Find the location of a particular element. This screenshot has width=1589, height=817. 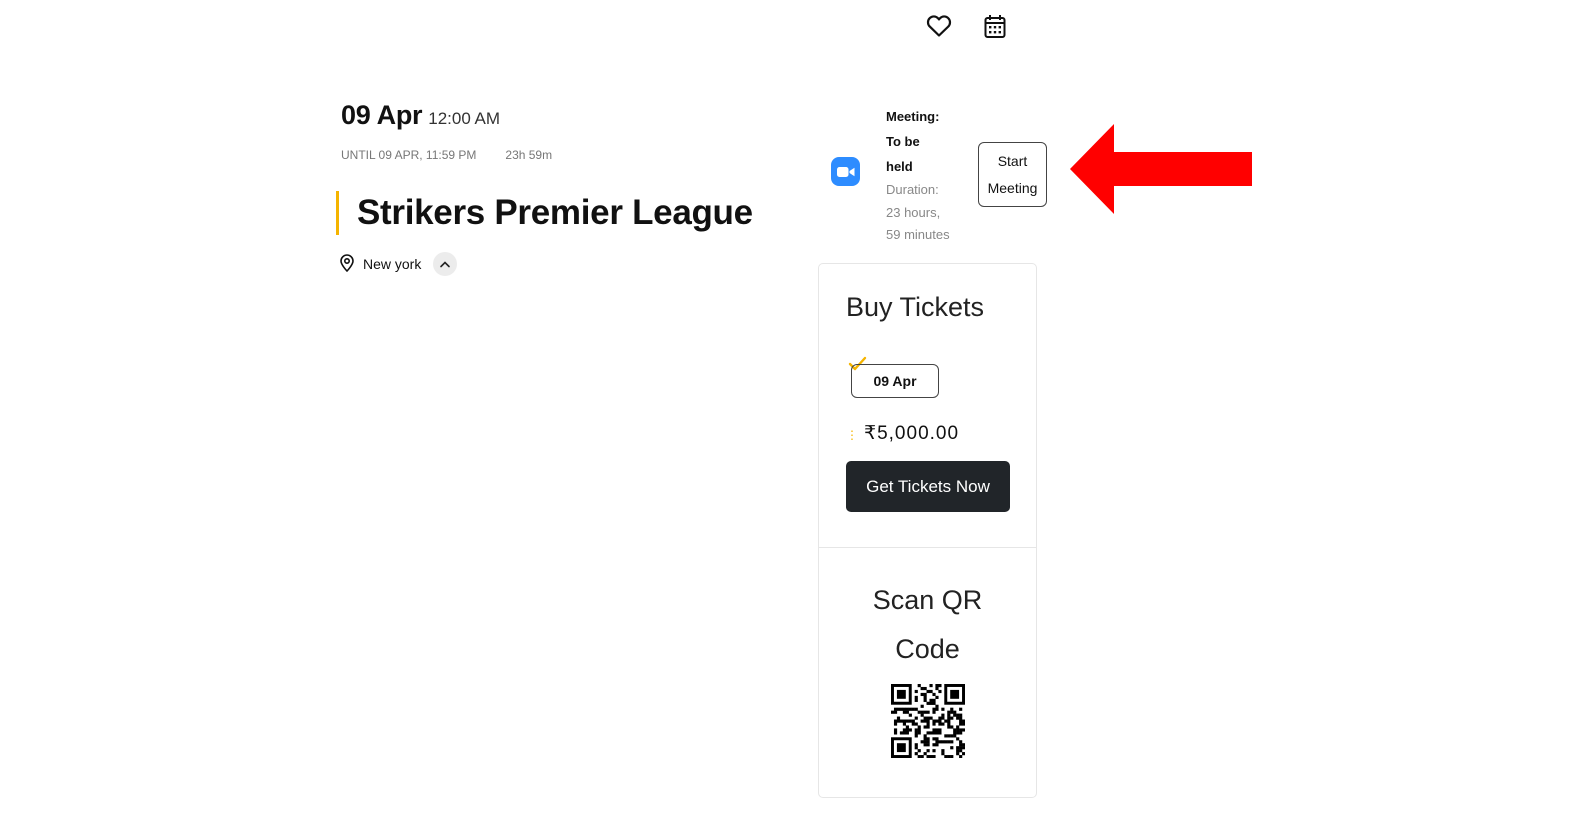

event-time: 12:00 AM is located at coordinates (464, 118).